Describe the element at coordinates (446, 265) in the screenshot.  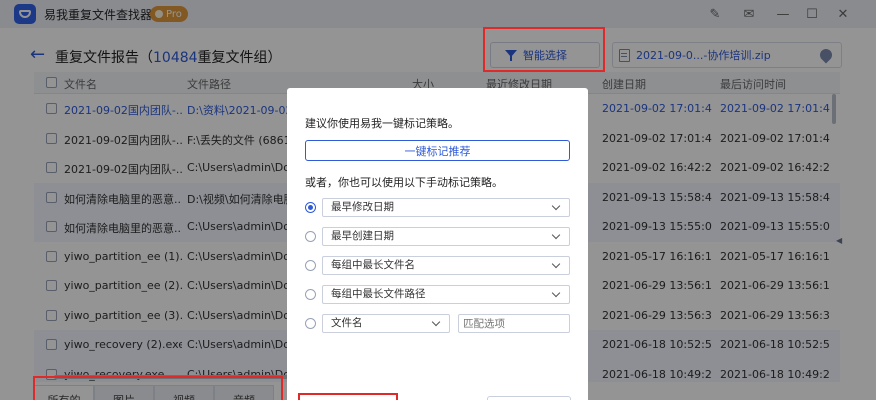
I see `select-longest-name: 每组中最长文件名` at that location.